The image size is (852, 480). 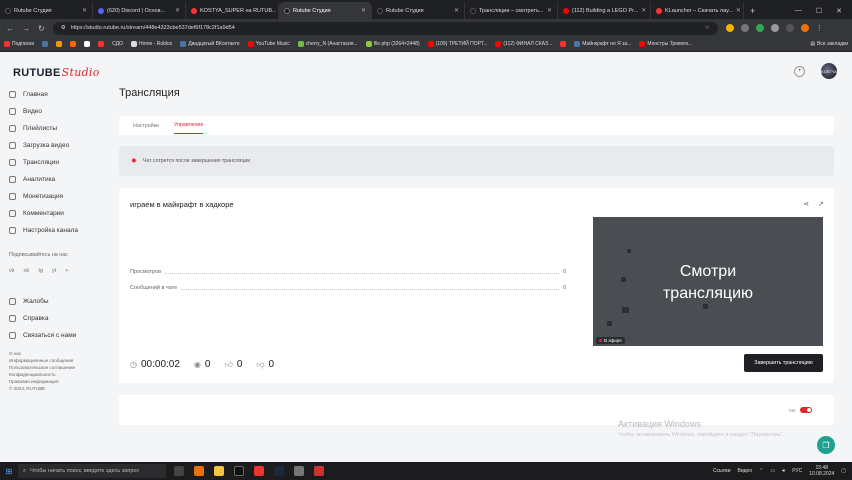 What do you see at coordinates (59, 162) in the screenshot?
I see `sidebar-item-streams: Трансляции` at bounding box center [59, 162].